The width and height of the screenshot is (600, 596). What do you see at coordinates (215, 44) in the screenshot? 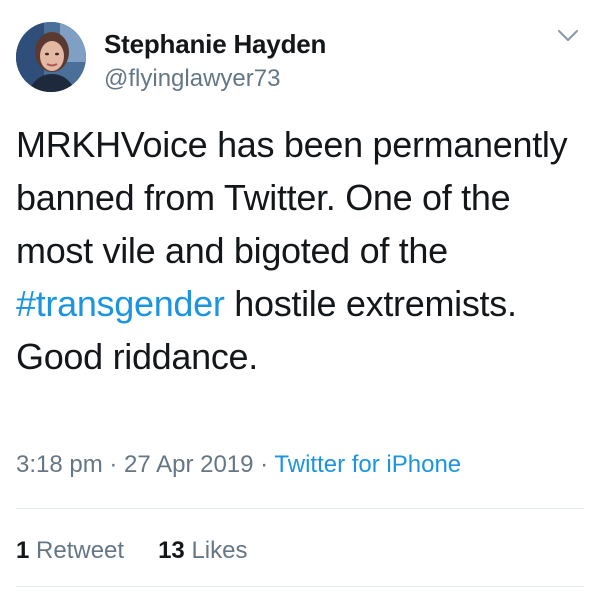
I see `display-name: Stephanie Hayden` at bounding box center [215, 44].